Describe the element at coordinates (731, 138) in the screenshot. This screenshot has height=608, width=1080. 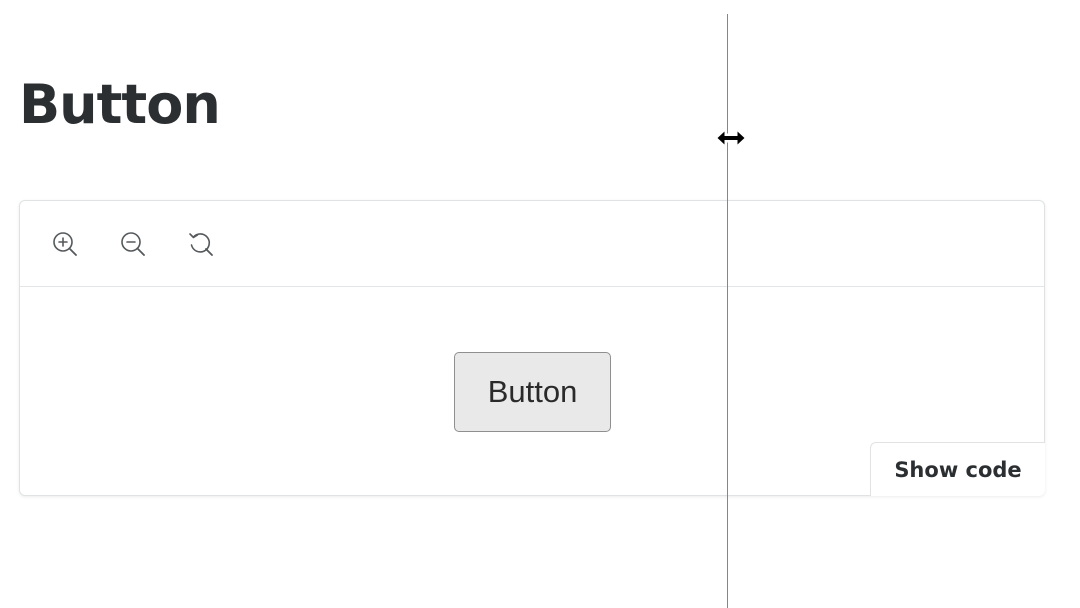
I see `resize-horizontal-cursor-icon` at that location.